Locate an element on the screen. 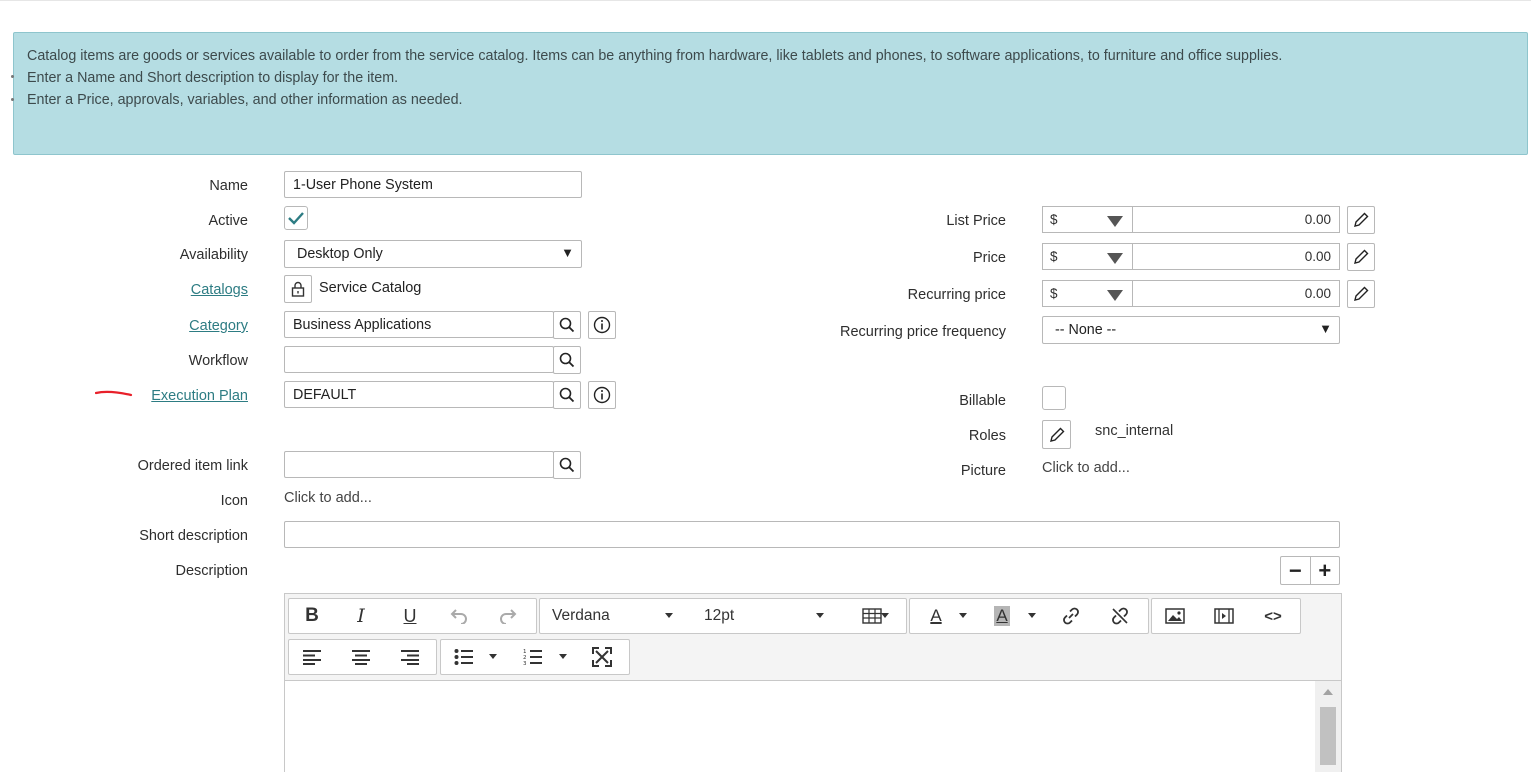 This screenshot has width=1531, height=772. short-description-label: Short description is located at coordinates (193, 536).